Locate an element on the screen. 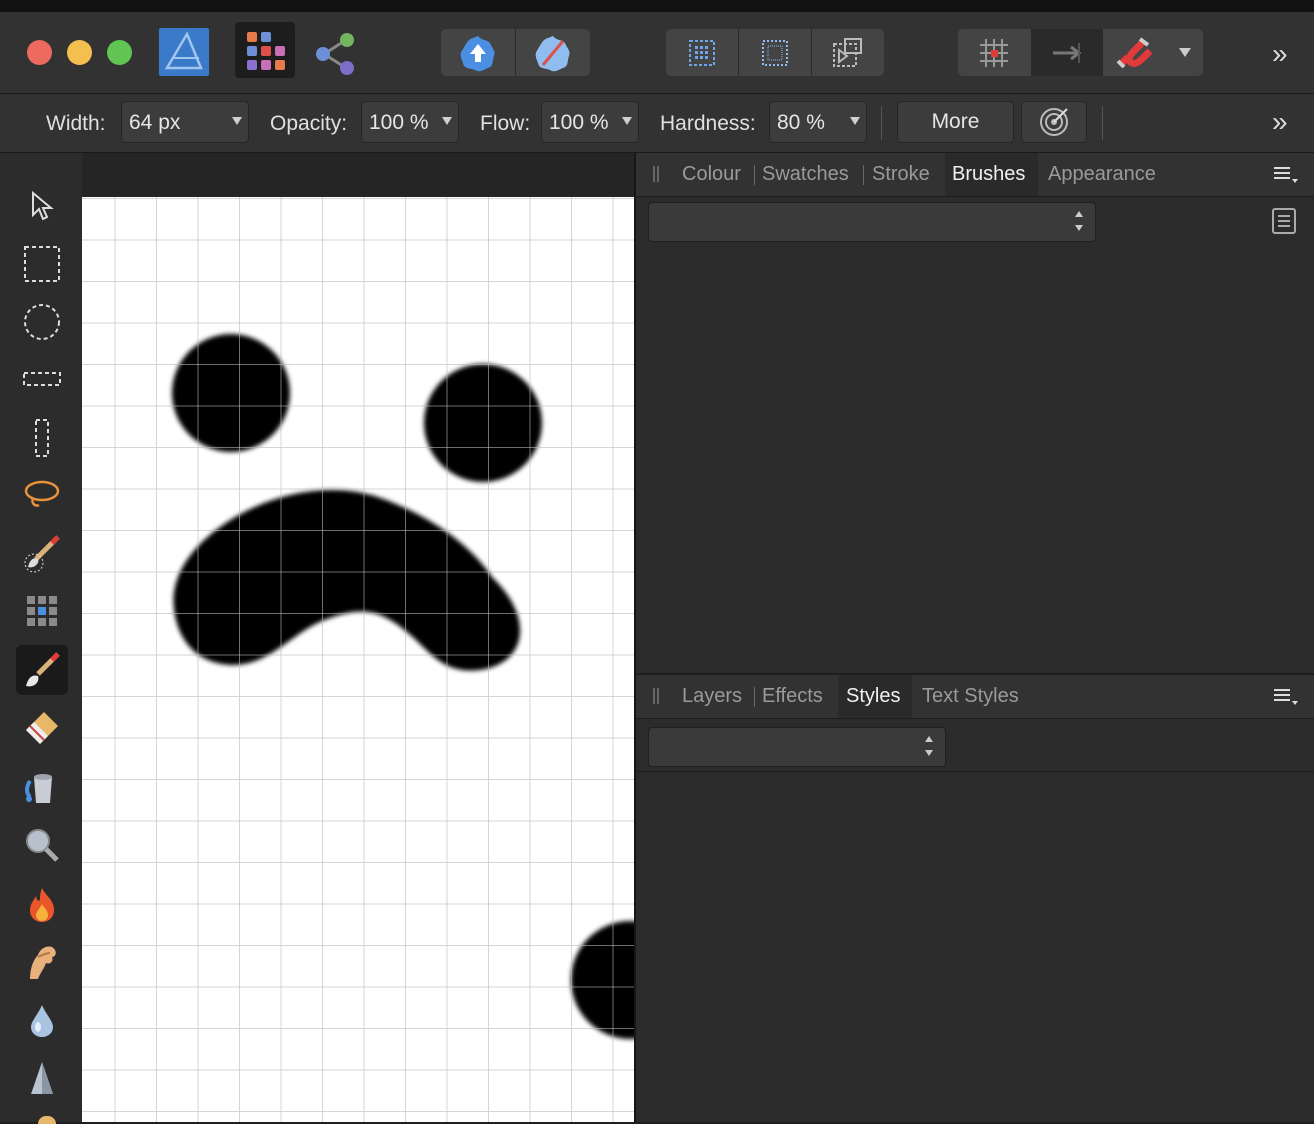 Image resolution: width=1314 pixels, height=1124 pixels. transform-selection-button is located at coordinates (848, 52).